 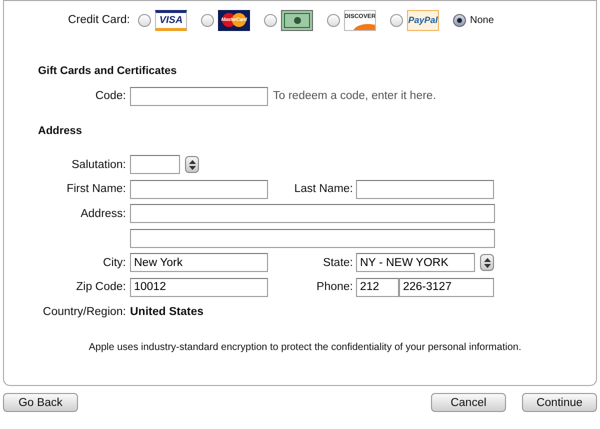 What do you see at coordinates (40, 402) in the screenshot?
I see `back-button: Go Back` at bounding box center [40, 402].